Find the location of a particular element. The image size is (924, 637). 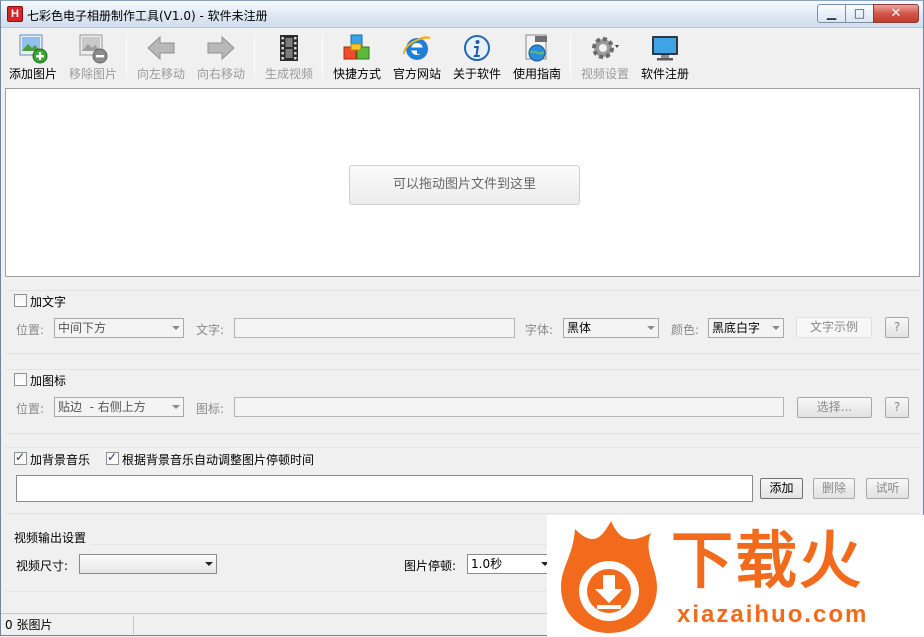

image-count: 0 张图片 is located at coordinates (67, 625).